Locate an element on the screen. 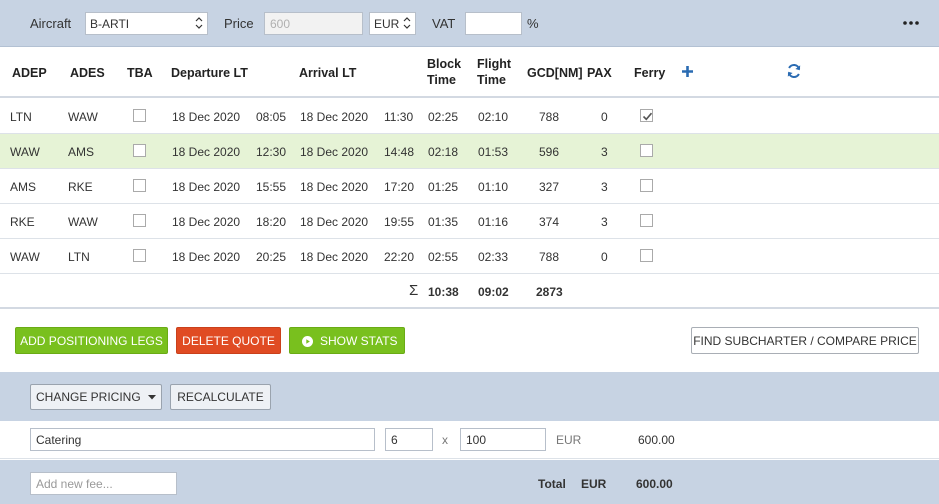 This screenshot has height=504, width=939. leg-block-time: 02:25 is located at coordinates (443, 117).